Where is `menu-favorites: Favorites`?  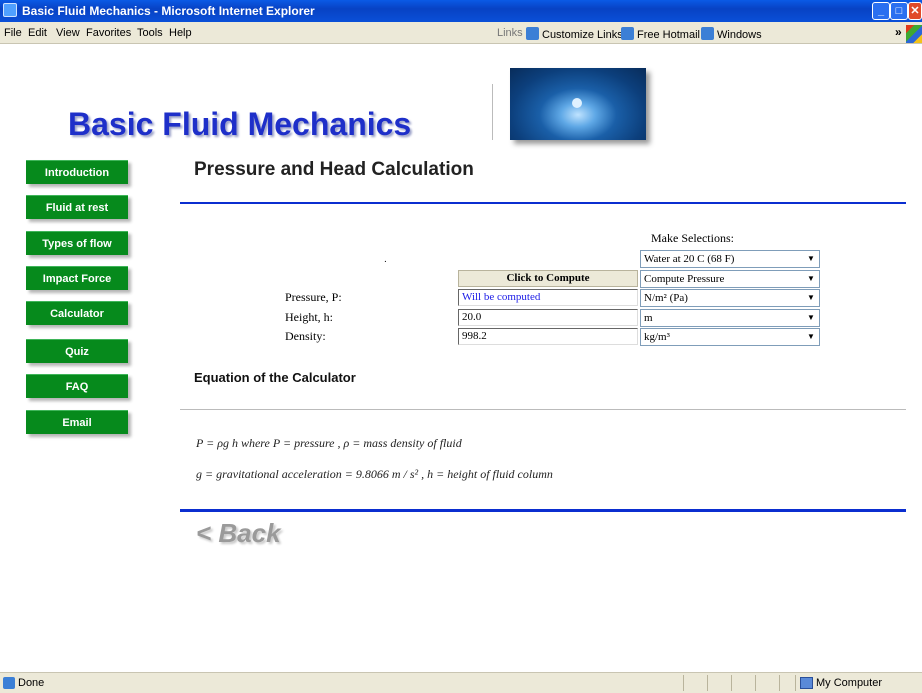 menu-favorites: Favorites is located at coordinates (108, 33).